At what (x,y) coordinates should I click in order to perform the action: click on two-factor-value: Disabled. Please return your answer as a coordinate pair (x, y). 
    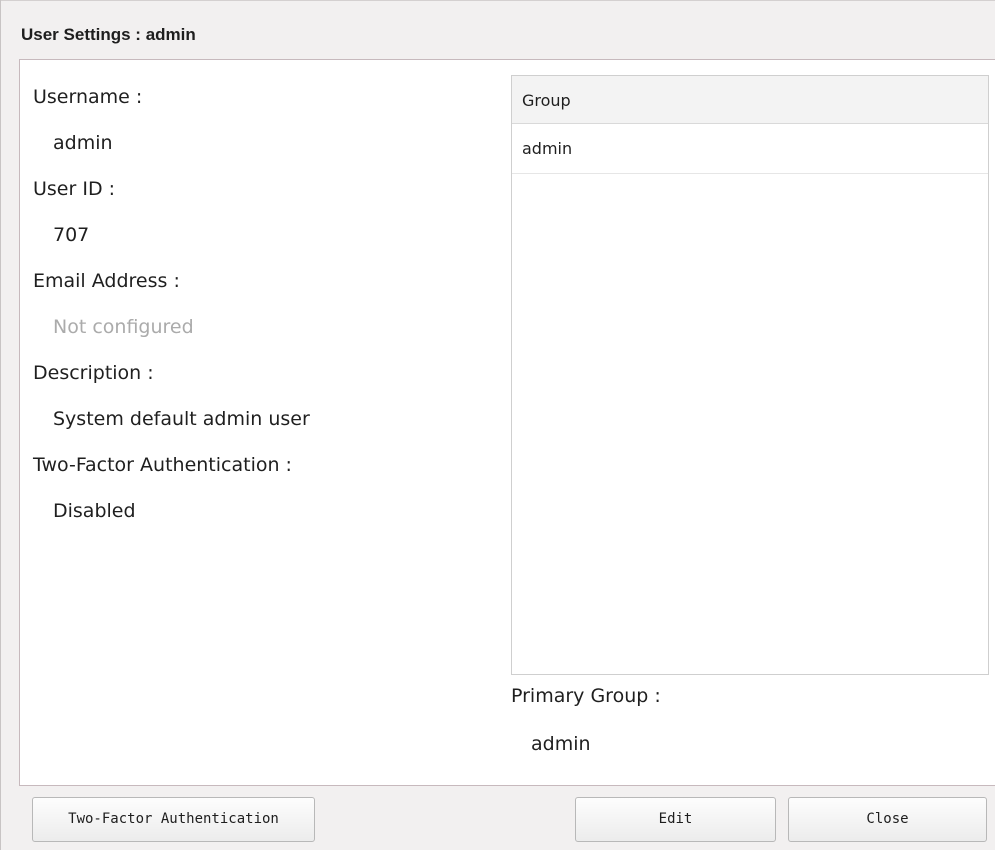
    Looking at the image, I should click on (94, 511).